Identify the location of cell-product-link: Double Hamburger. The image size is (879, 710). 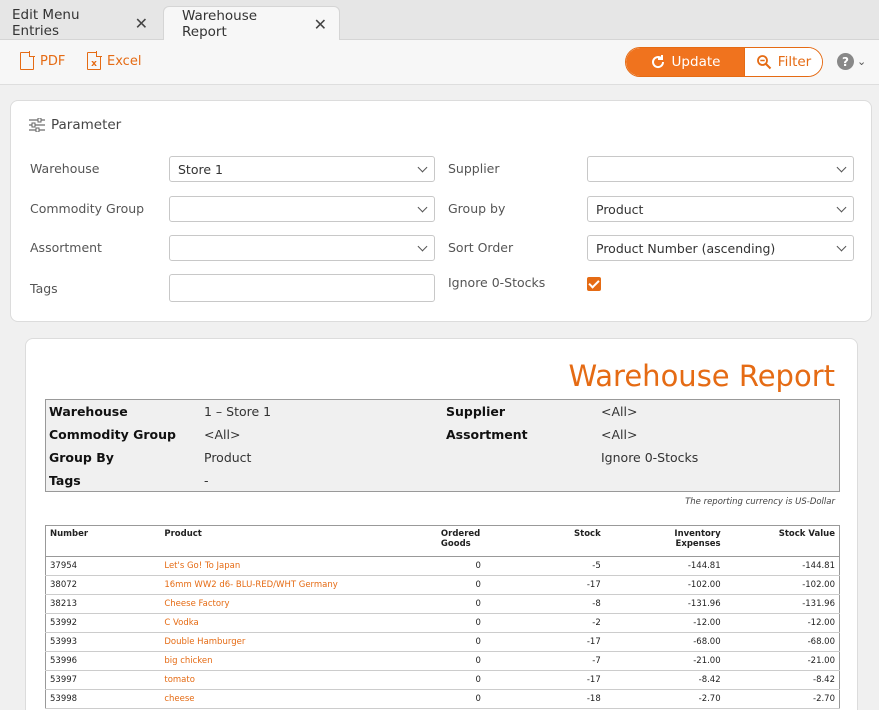
(275, 642).